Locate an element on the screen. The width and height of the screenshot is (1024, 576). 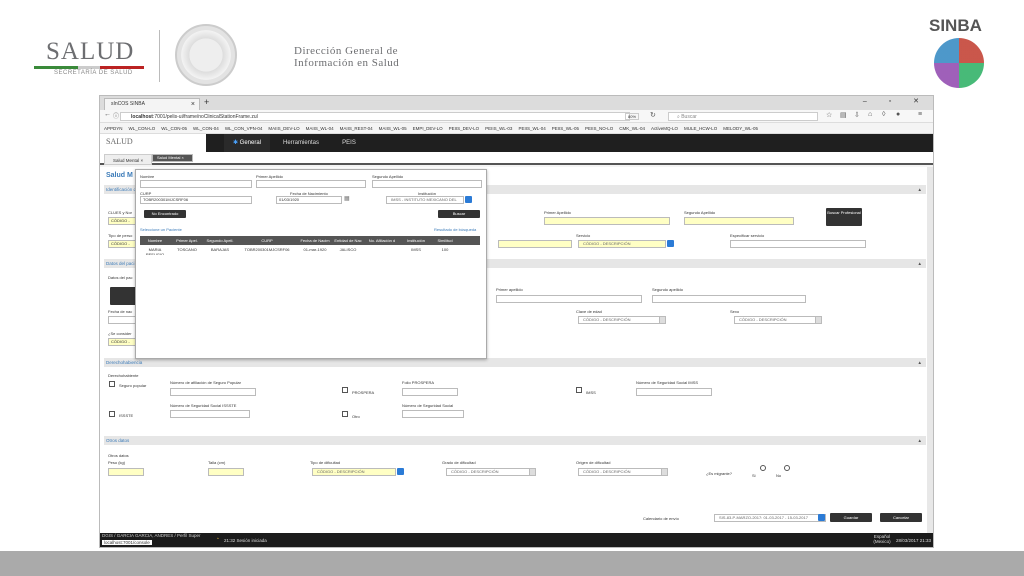
buscar-button: Buscar is located at coordinates (459, 214).